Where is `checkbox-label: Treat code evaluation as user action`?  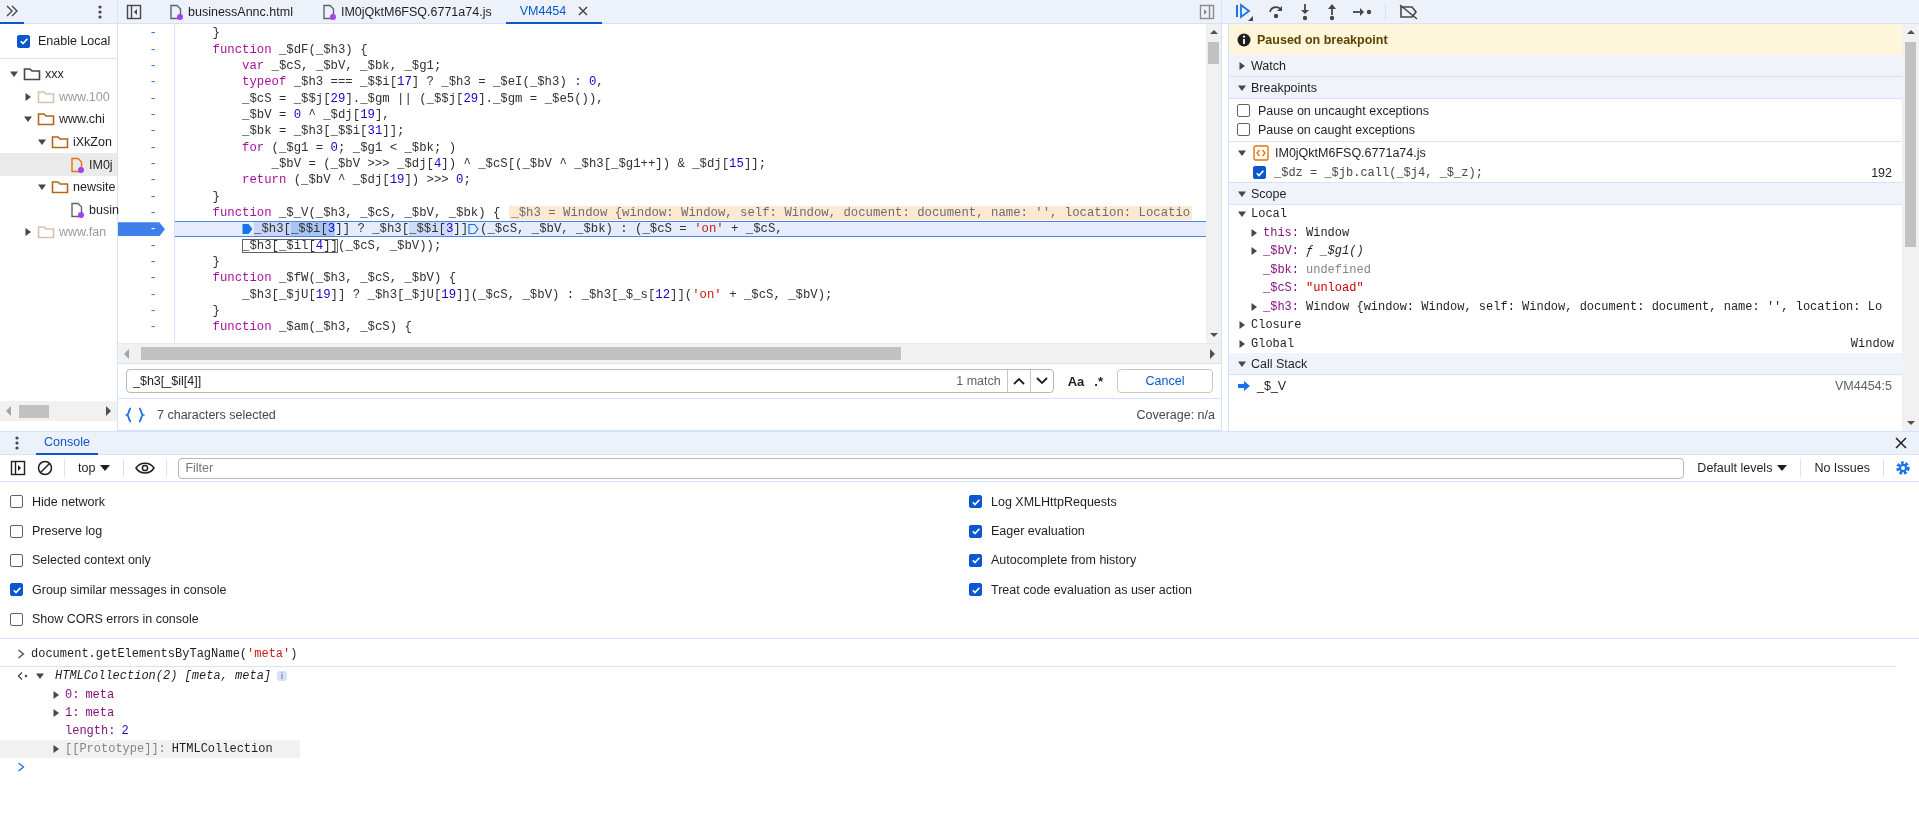
checkbox-label: Treat code evaluation as user action is located at coordinates (1092, 589).